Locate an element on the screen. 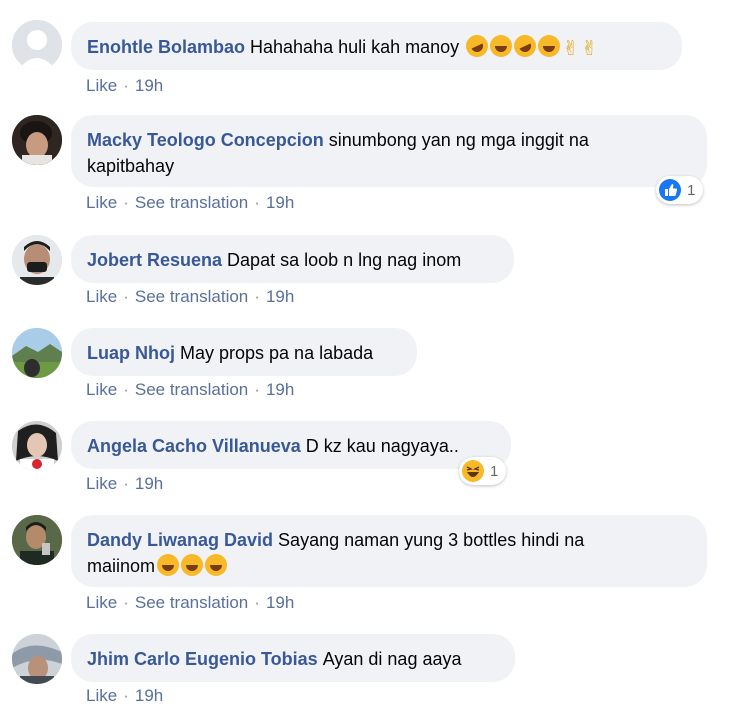  comment-text: sinumbong yan ng mga inggit na is located at coordinates (458, 140).